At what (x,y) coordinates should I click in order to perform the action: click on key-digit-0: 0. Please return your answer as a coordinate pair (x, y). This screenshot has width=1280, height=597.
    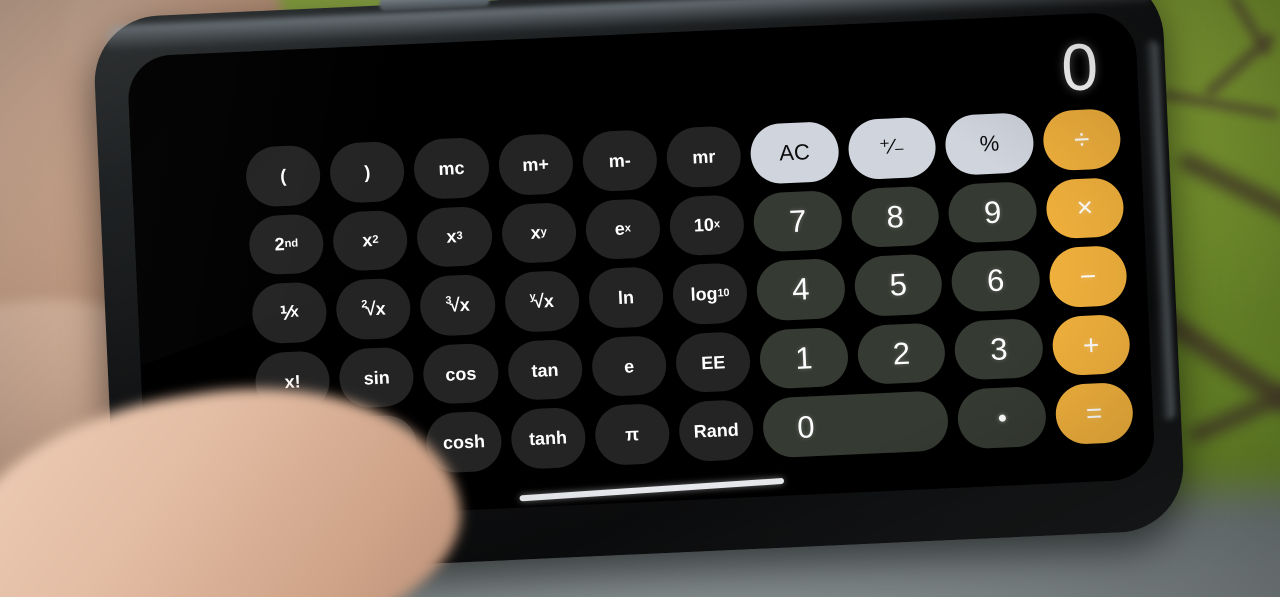
    Looking at the image, I should click on (855, 424).